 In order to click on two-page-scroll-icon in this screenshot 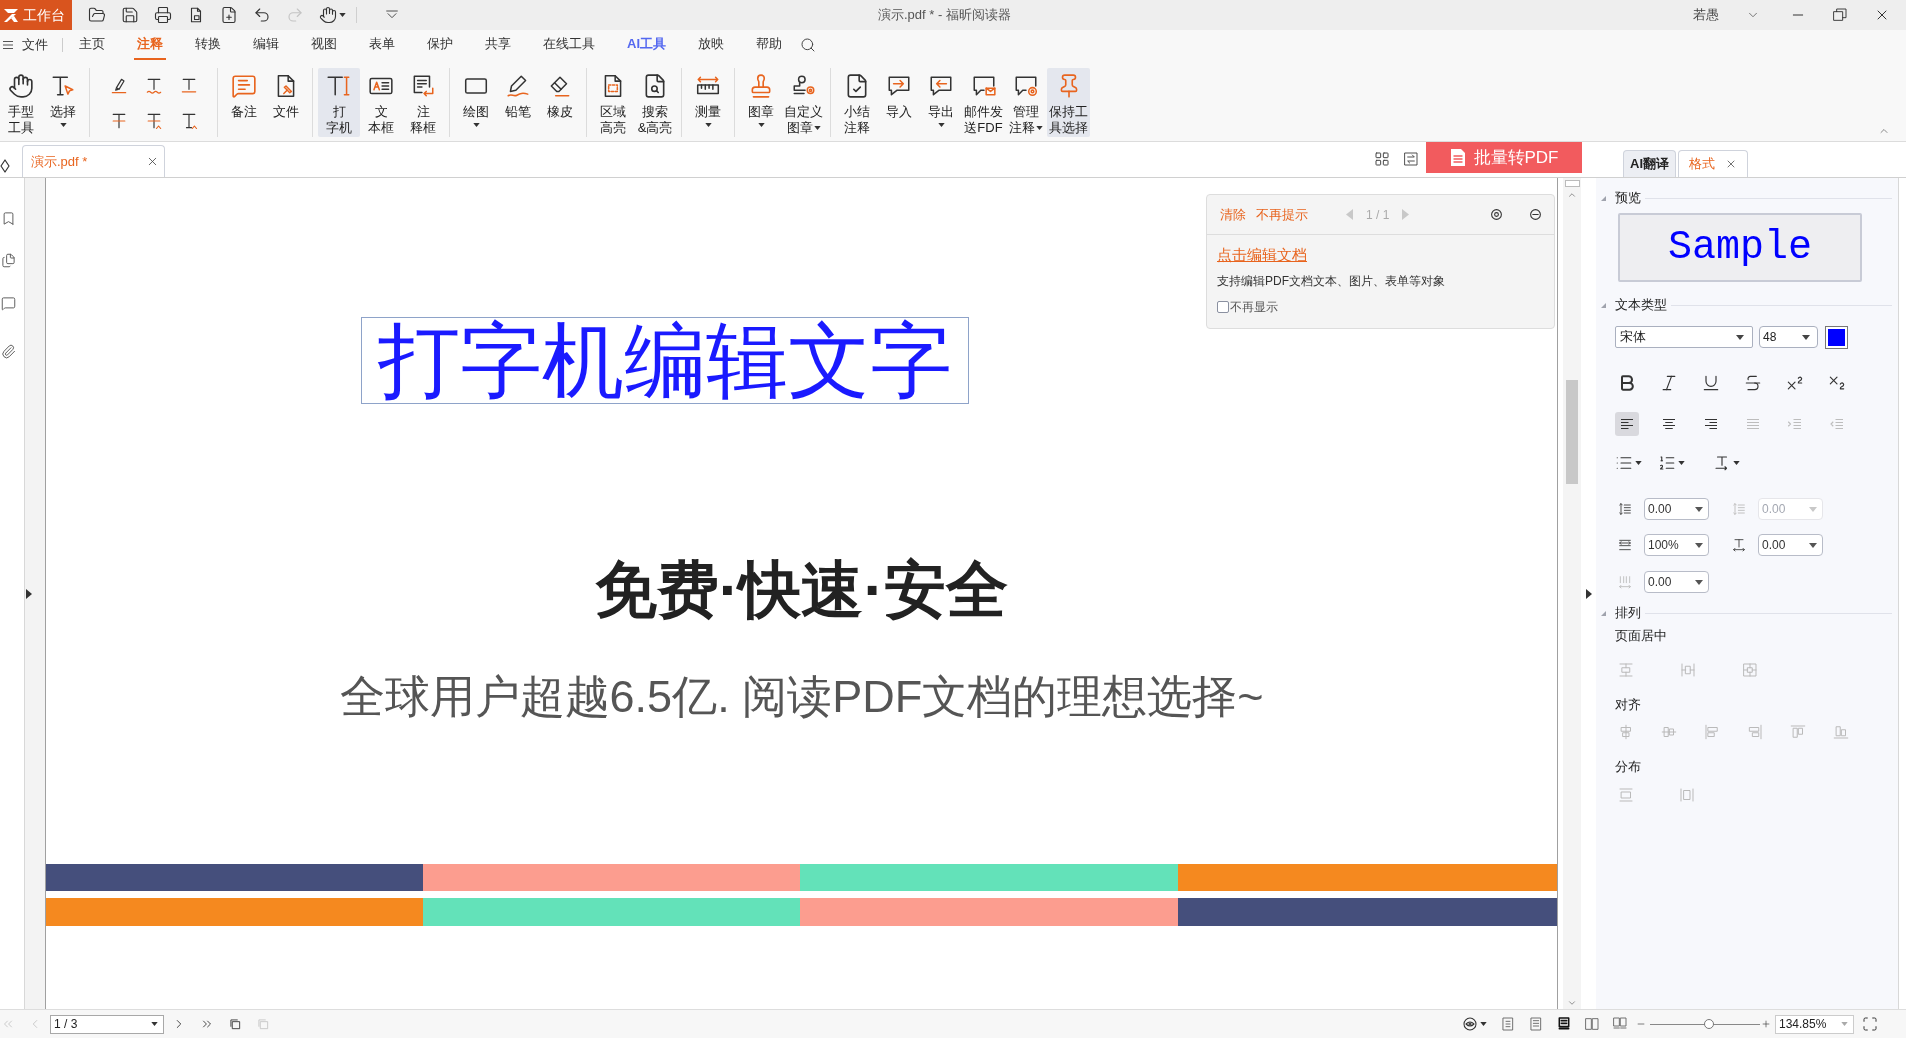, I will do `click(1620, 1024)`.